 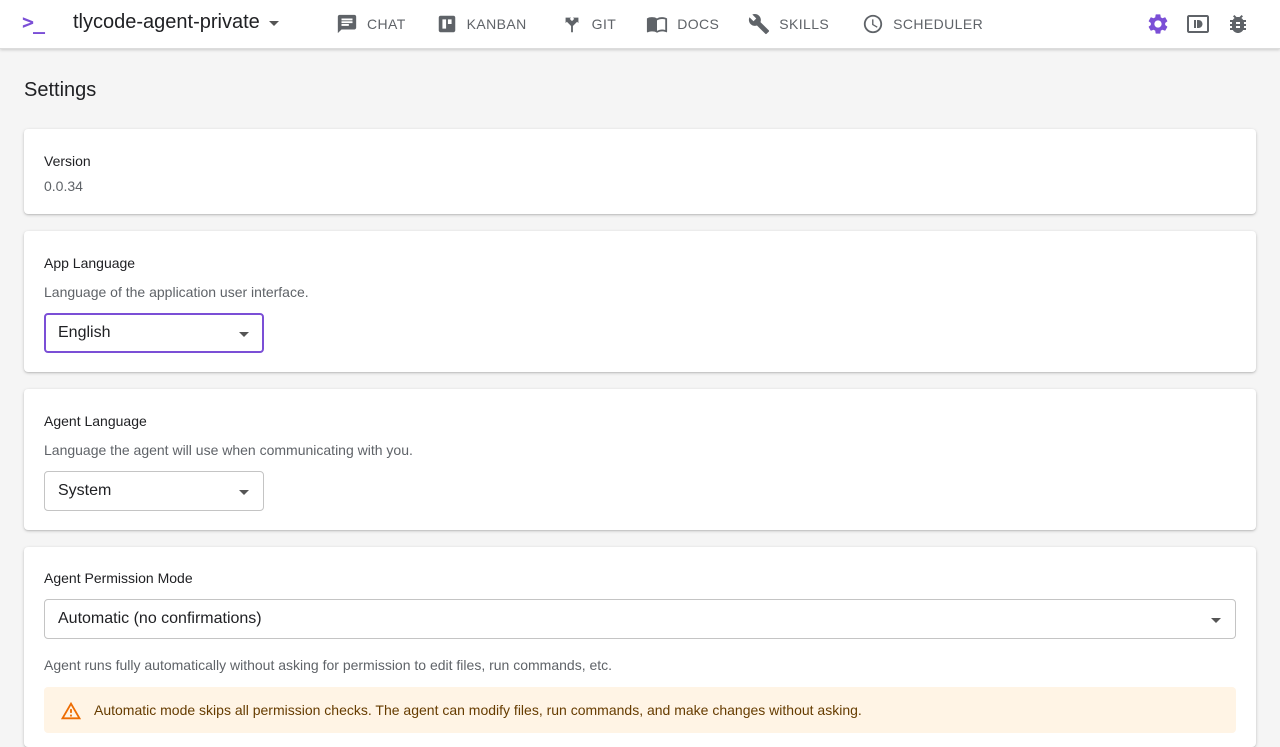 What do you see at coordinates (154, 333) in the screenshot?
I see `app-language-select: English` at bounding box center [154, 333].